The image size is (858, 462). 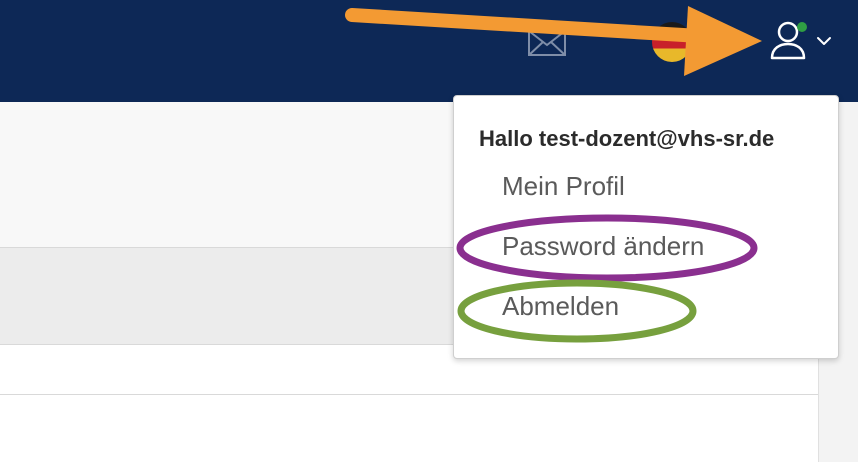 What do you see at coordinates (603, 246) in the screenshot?
I see `menu-item-change-password: Password ändern` at bounding box center [603, 246].